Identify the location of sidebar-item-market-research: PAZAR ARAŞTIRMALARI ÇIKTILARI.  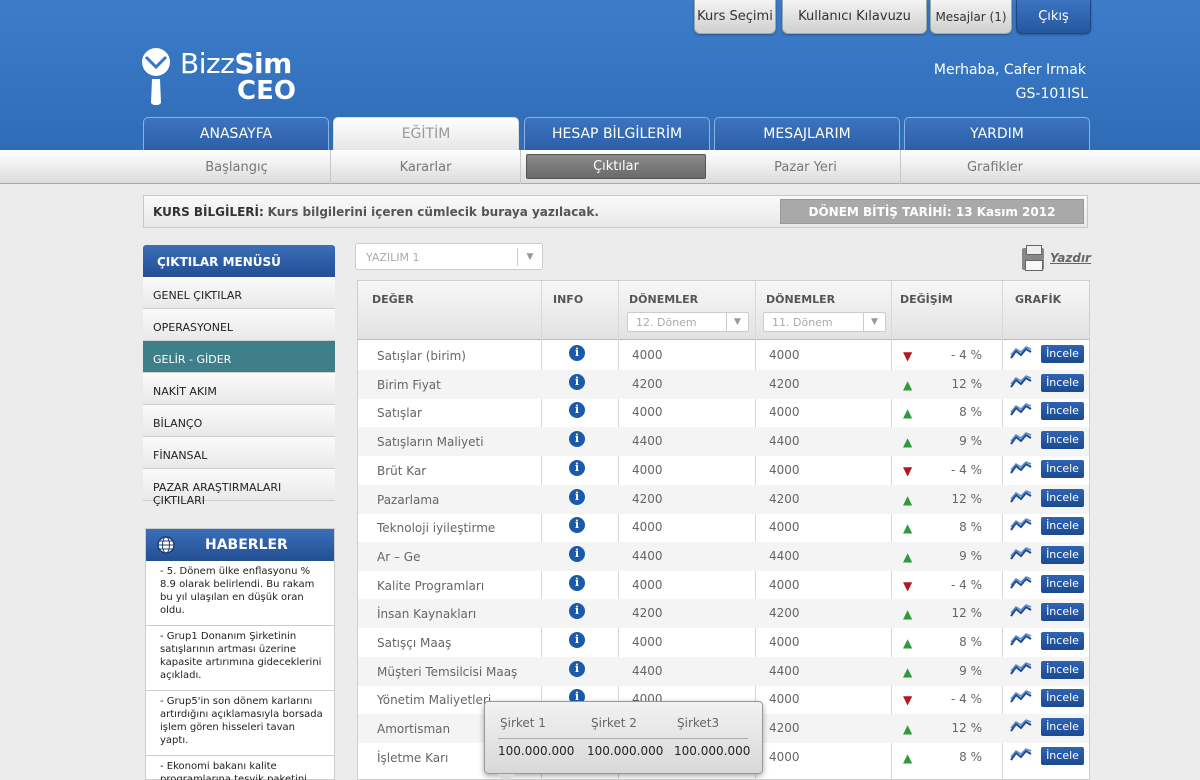
(239, 488).